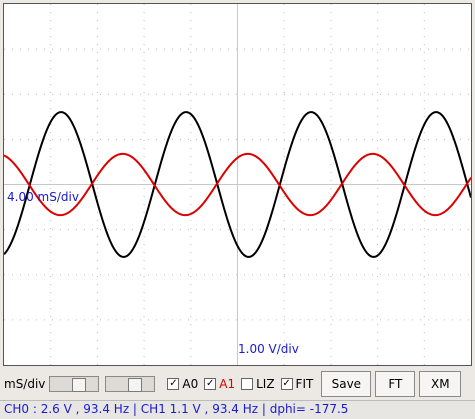  I want to click on liz-checkbox-label: LIZ, so click(265, 384).